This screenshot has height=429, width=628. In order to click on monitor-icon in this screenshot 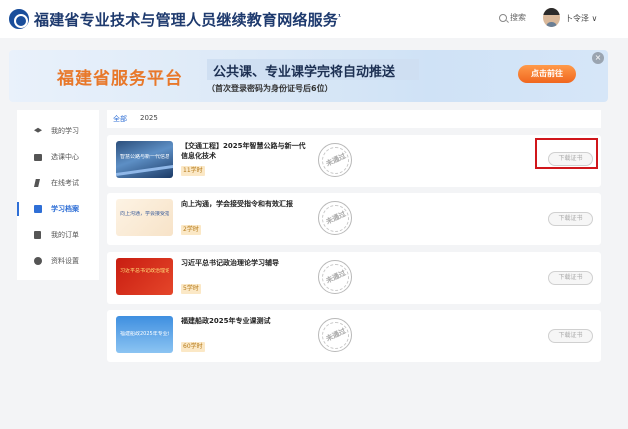, I will do `click(38, 157)`.